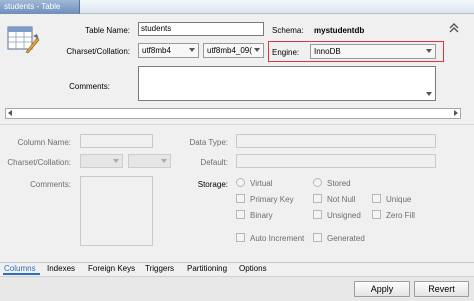 Image resolution: width=474 pixels, height=301 pixels. What do you see at coordinates (212, 184) in the screenshot?
I see `storage-label: Storage:` at bounding box center [212, 184].